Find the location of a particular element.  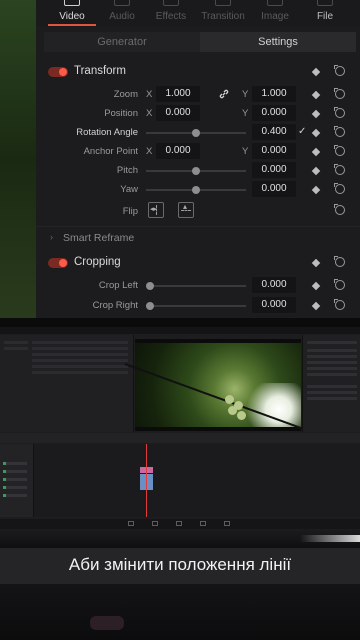

yaw-slider is located at coordinates (196, 190).